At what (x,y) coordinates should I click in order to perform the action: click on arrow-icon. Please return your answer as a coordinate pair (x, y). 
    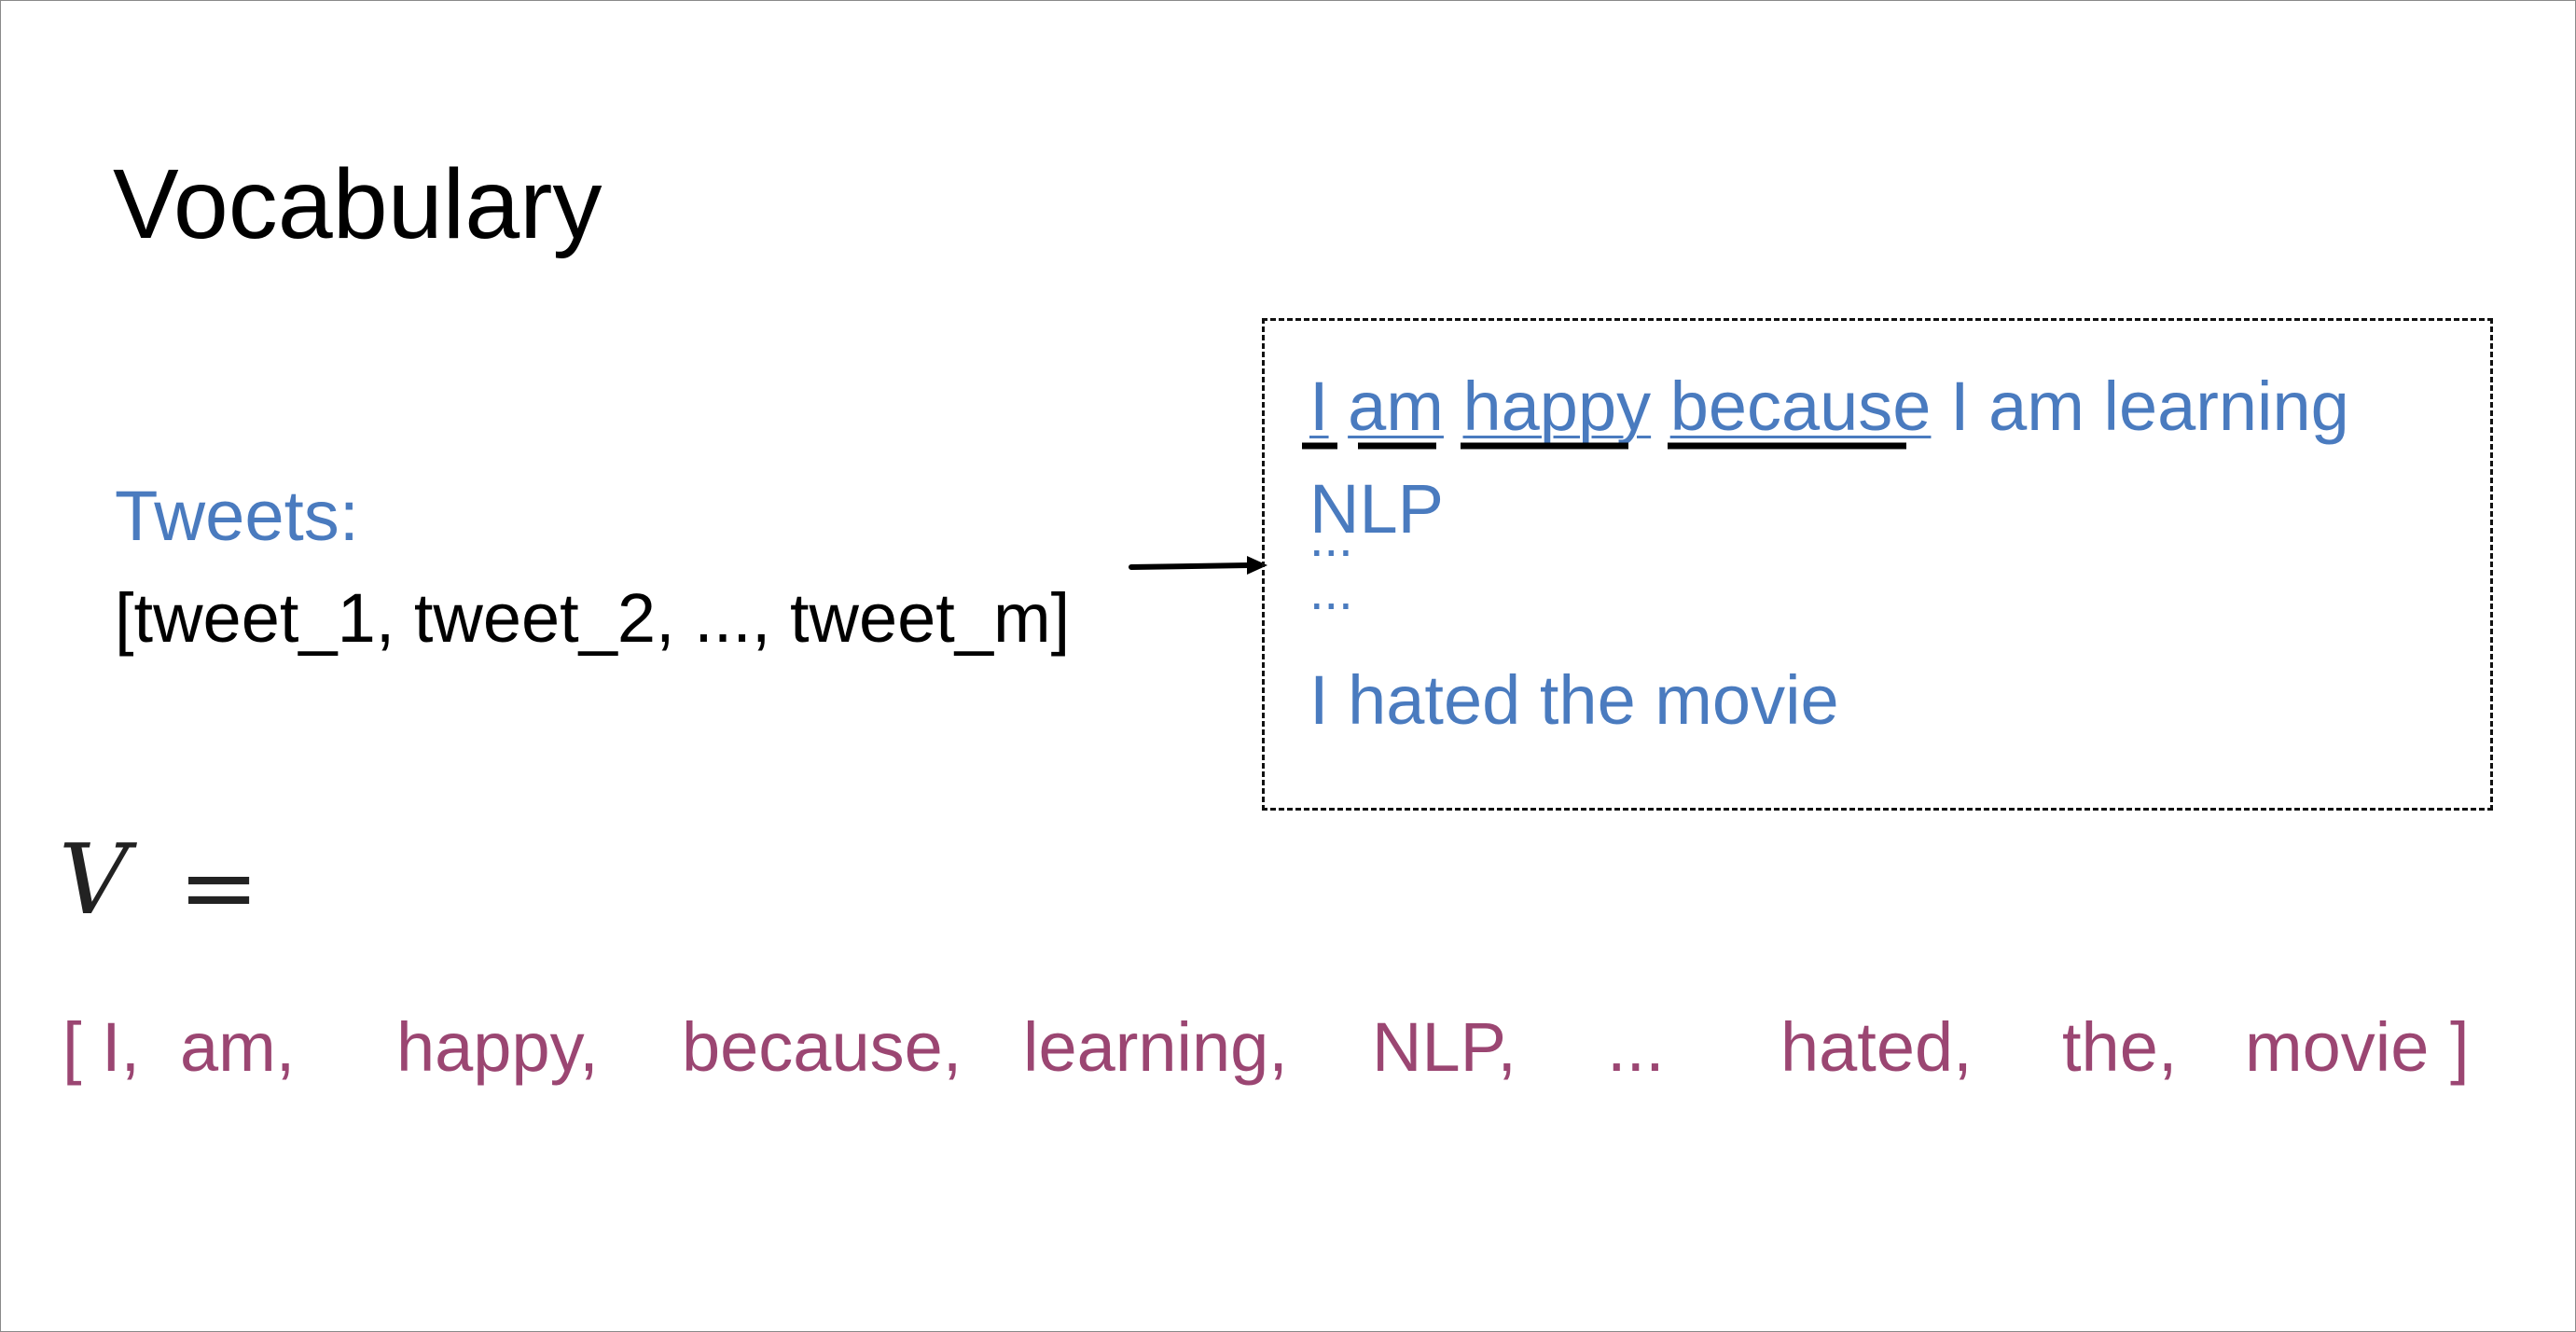
    Looking at the image, I should click on (1198, 565).